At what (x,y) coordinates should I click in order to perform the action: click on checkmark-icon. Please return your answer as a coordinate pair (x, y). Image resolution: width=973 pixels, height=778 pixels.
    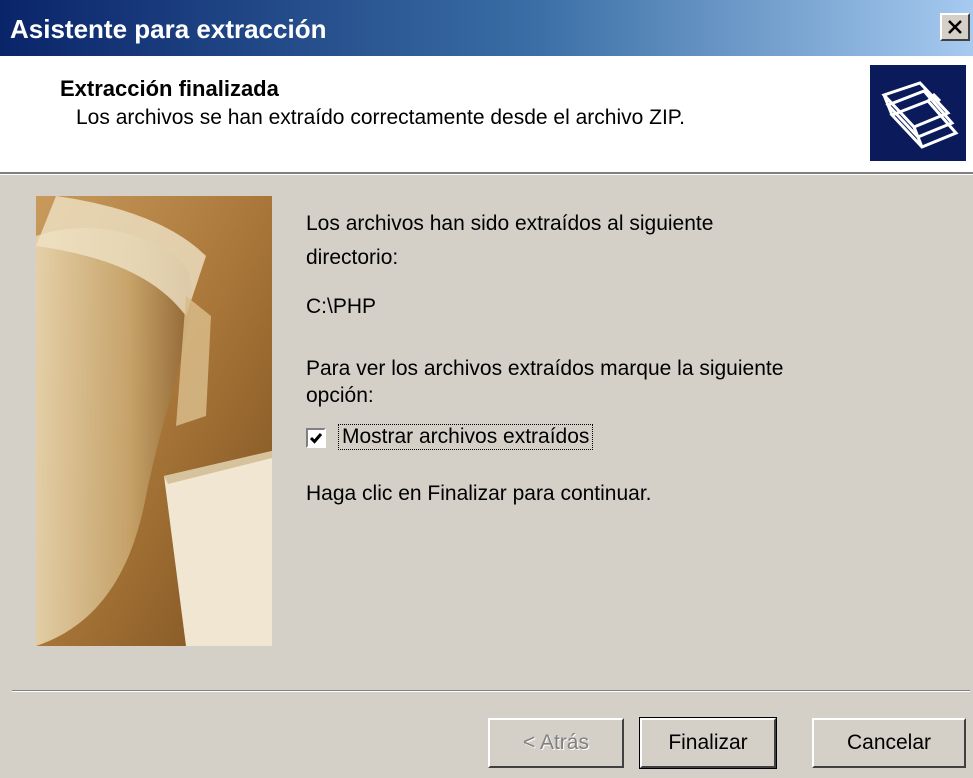
    Looking at the image, I should click on (316, 438).